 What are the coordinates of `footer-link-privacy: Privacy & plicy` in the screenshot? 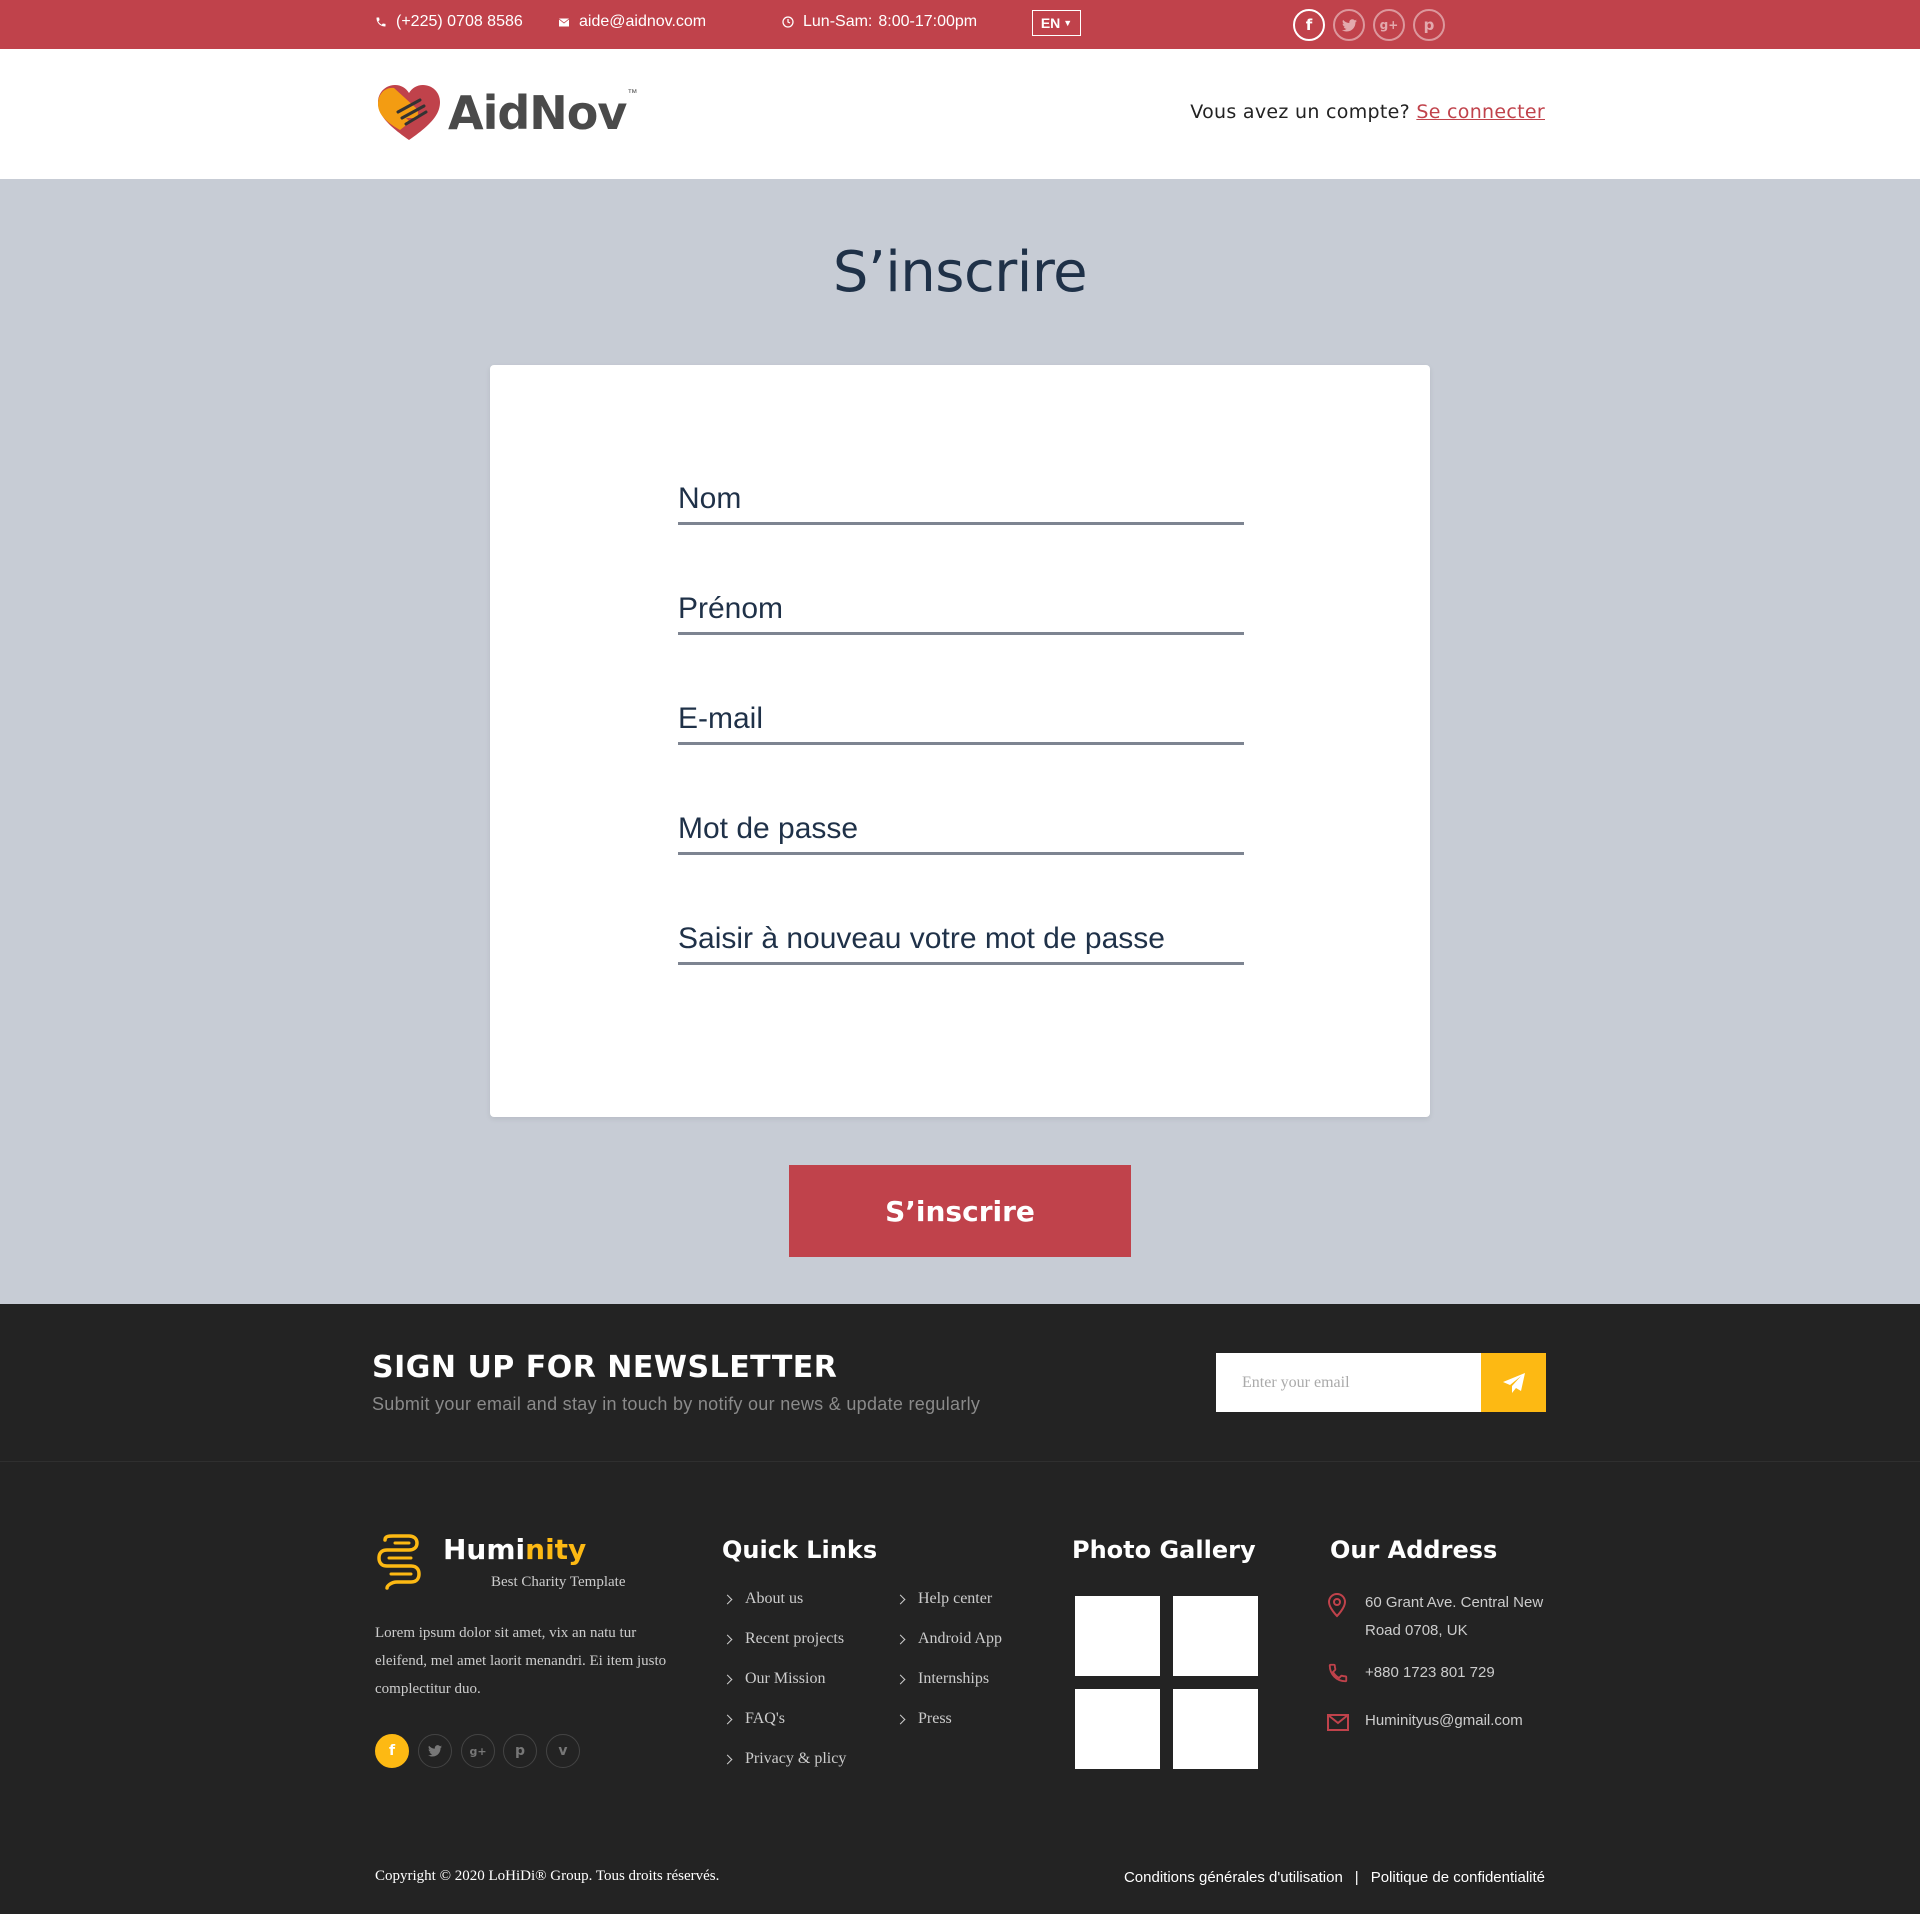 It's located at (784, 1759).